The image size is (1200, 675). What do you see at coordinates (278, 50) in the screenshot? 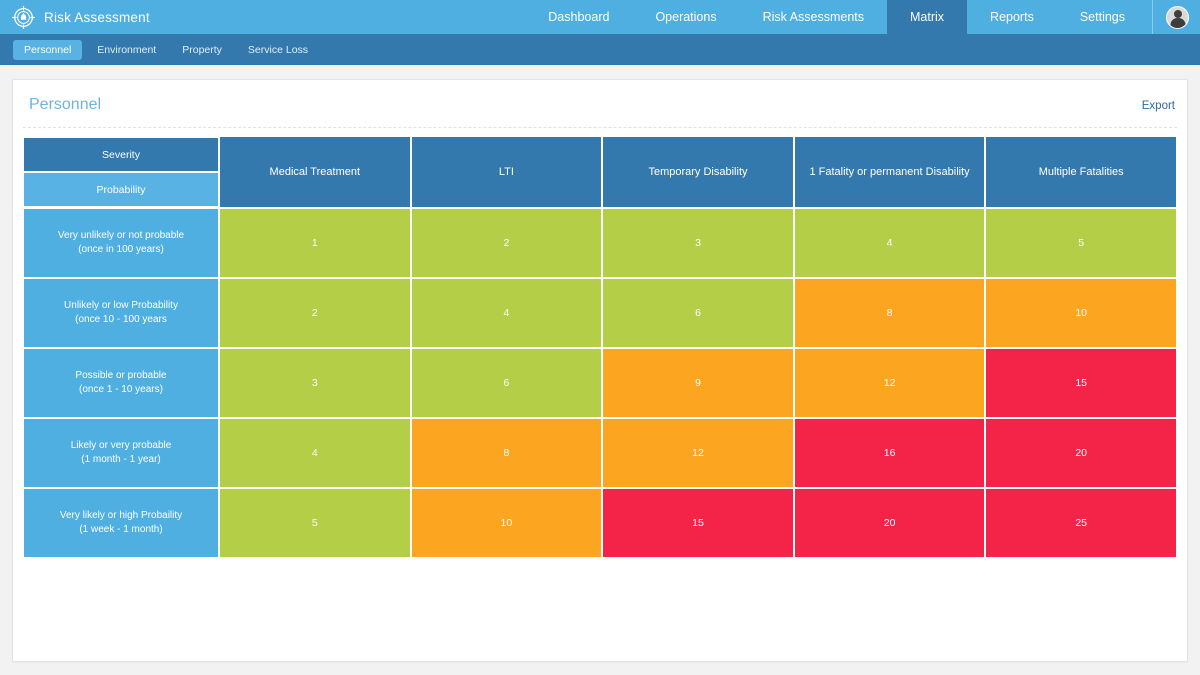
I see `subnav-item-service-loss: Service Loss` at bounding box center [278, 50].